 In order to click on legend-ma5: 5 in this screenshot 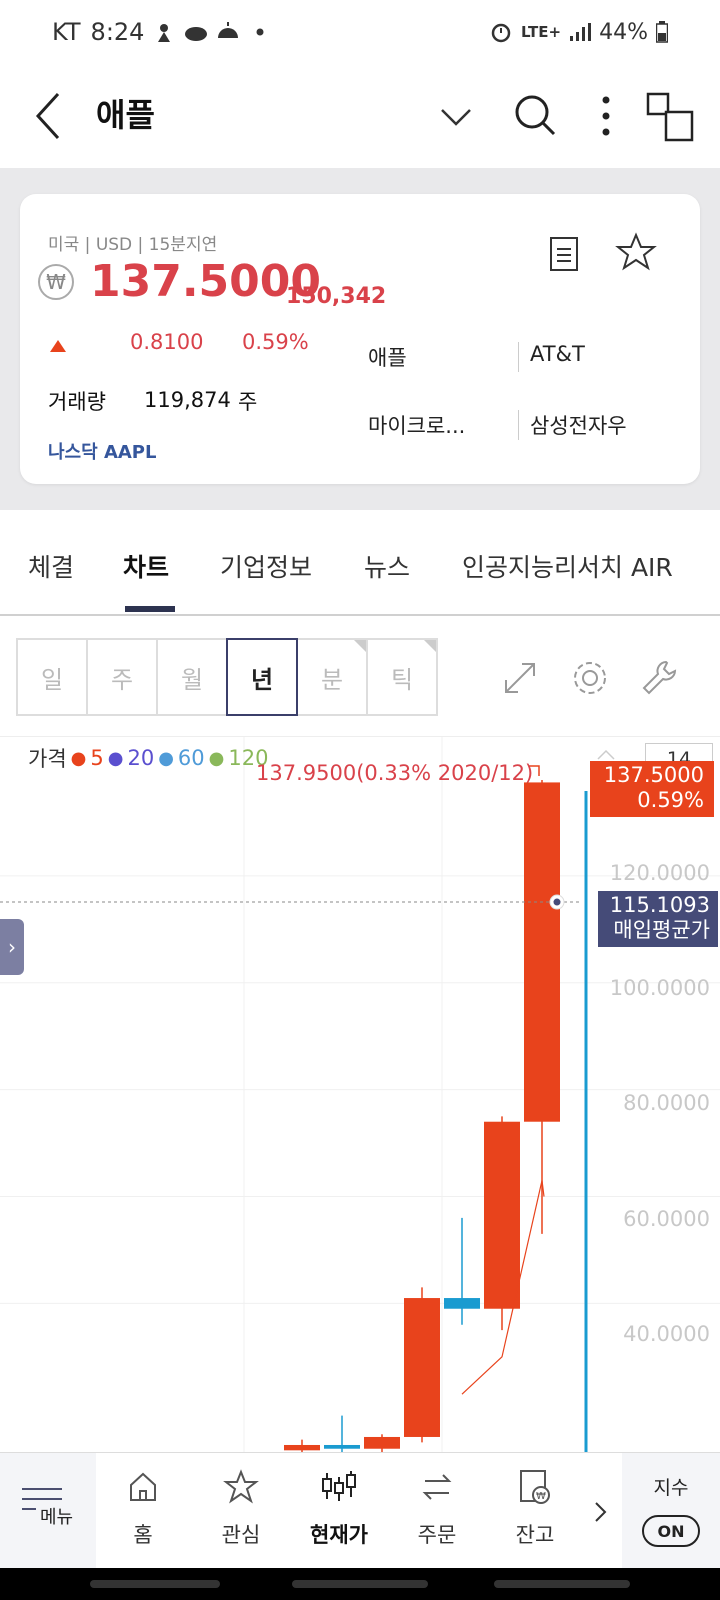, I will do `click(97, 758)`.